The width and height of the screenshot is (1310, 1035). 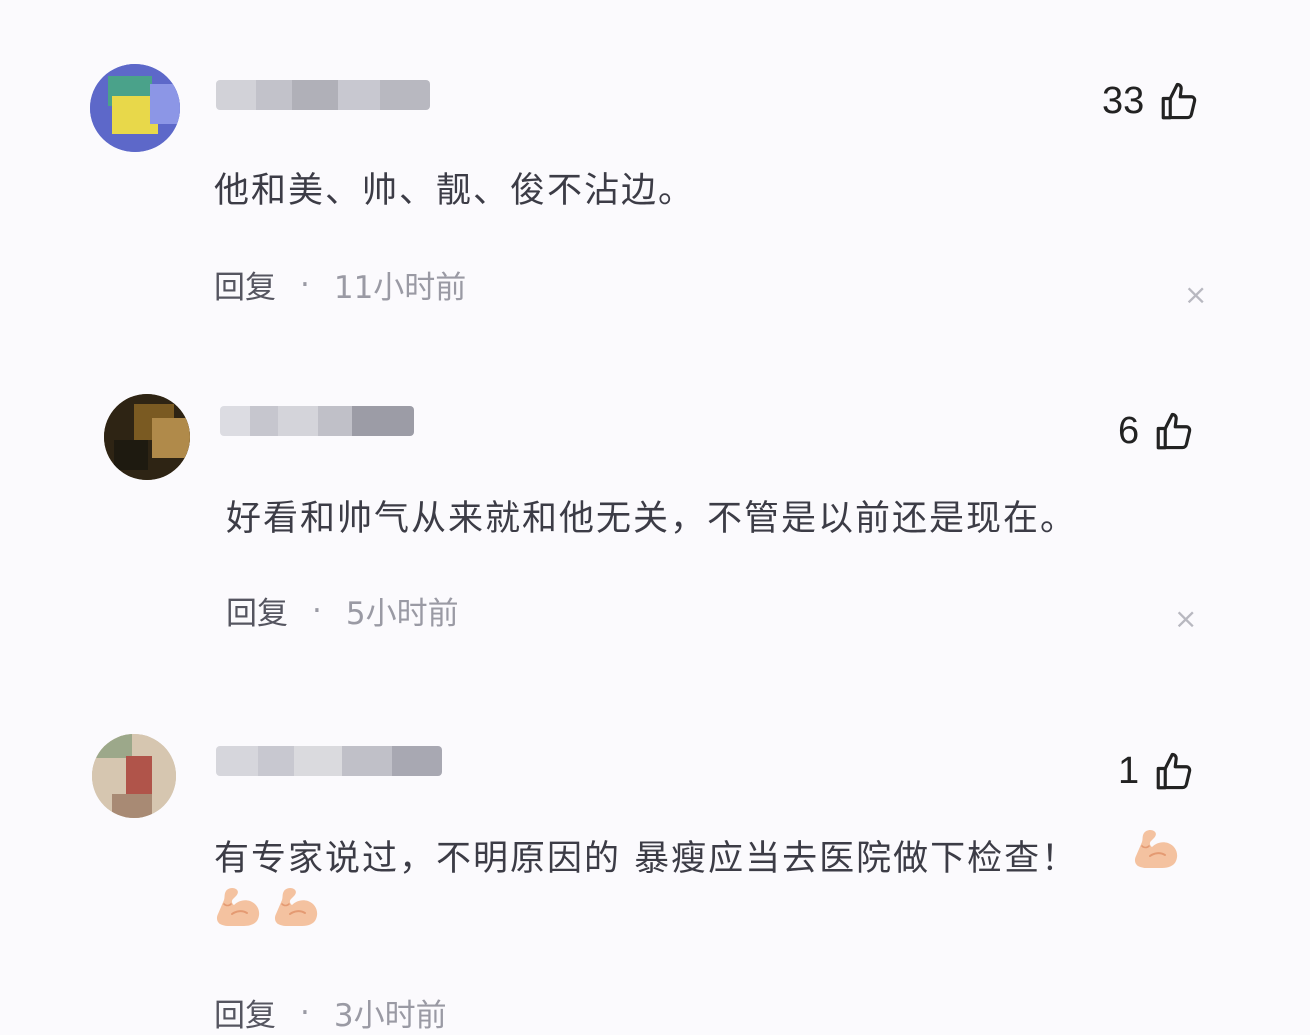 What do you see at coordinates (134, 776) in the screenshot?
I see `avatar` at bounding box center [134, 776].